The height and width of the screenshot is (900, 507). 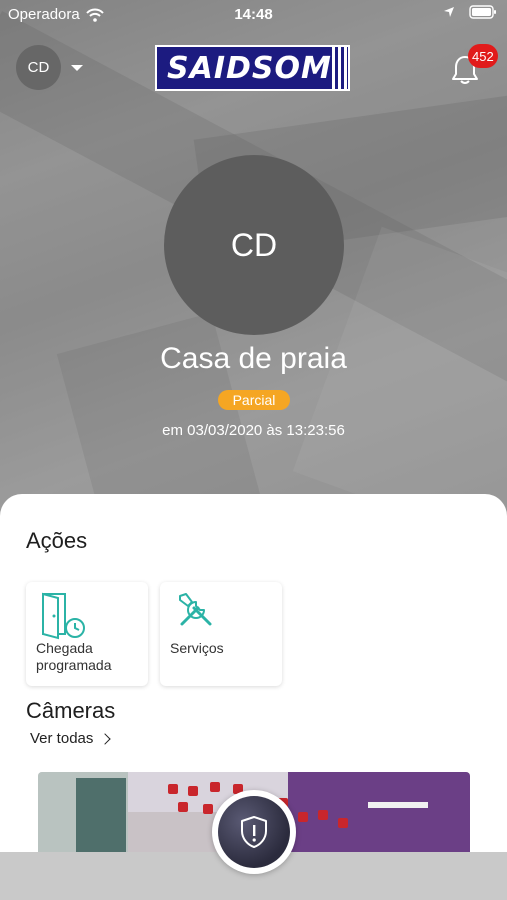 I want to click on status-badge: Parcial, so click(x=254, y=400).